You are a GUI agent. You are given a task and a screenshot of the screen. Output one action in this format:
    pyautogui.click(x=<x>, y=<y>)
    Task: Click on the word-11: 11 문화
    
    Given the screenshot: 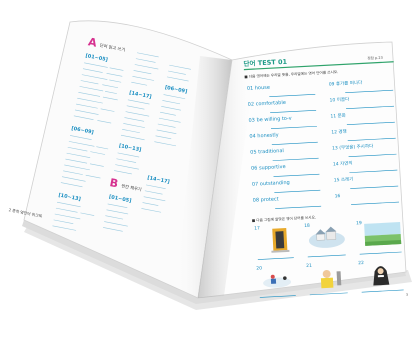 What is the action you would take?
    pyautogui.click(x=338, y=116)
    